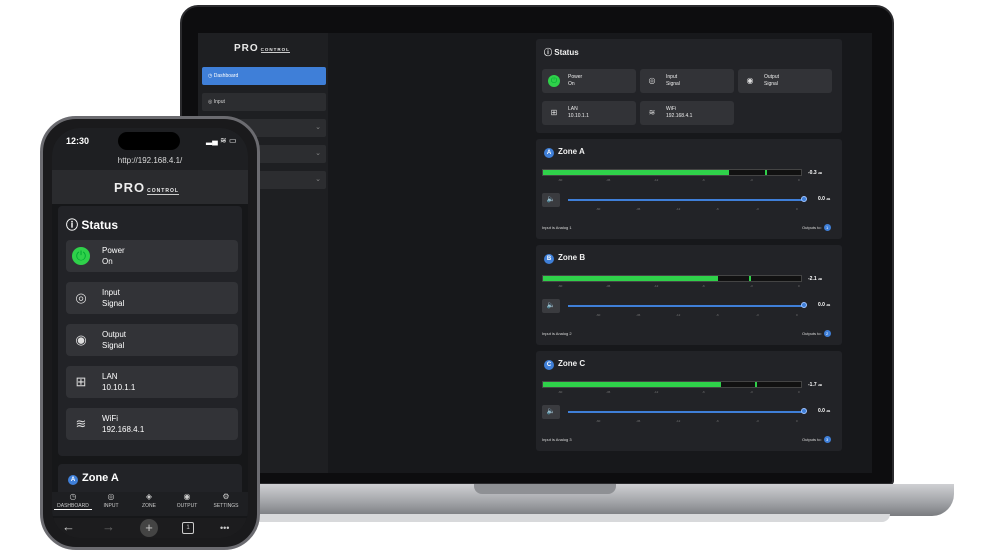 Image resolution: width=984 pixels, height=552 pixels. I want to click on dynamic-island, so click(149, 141).